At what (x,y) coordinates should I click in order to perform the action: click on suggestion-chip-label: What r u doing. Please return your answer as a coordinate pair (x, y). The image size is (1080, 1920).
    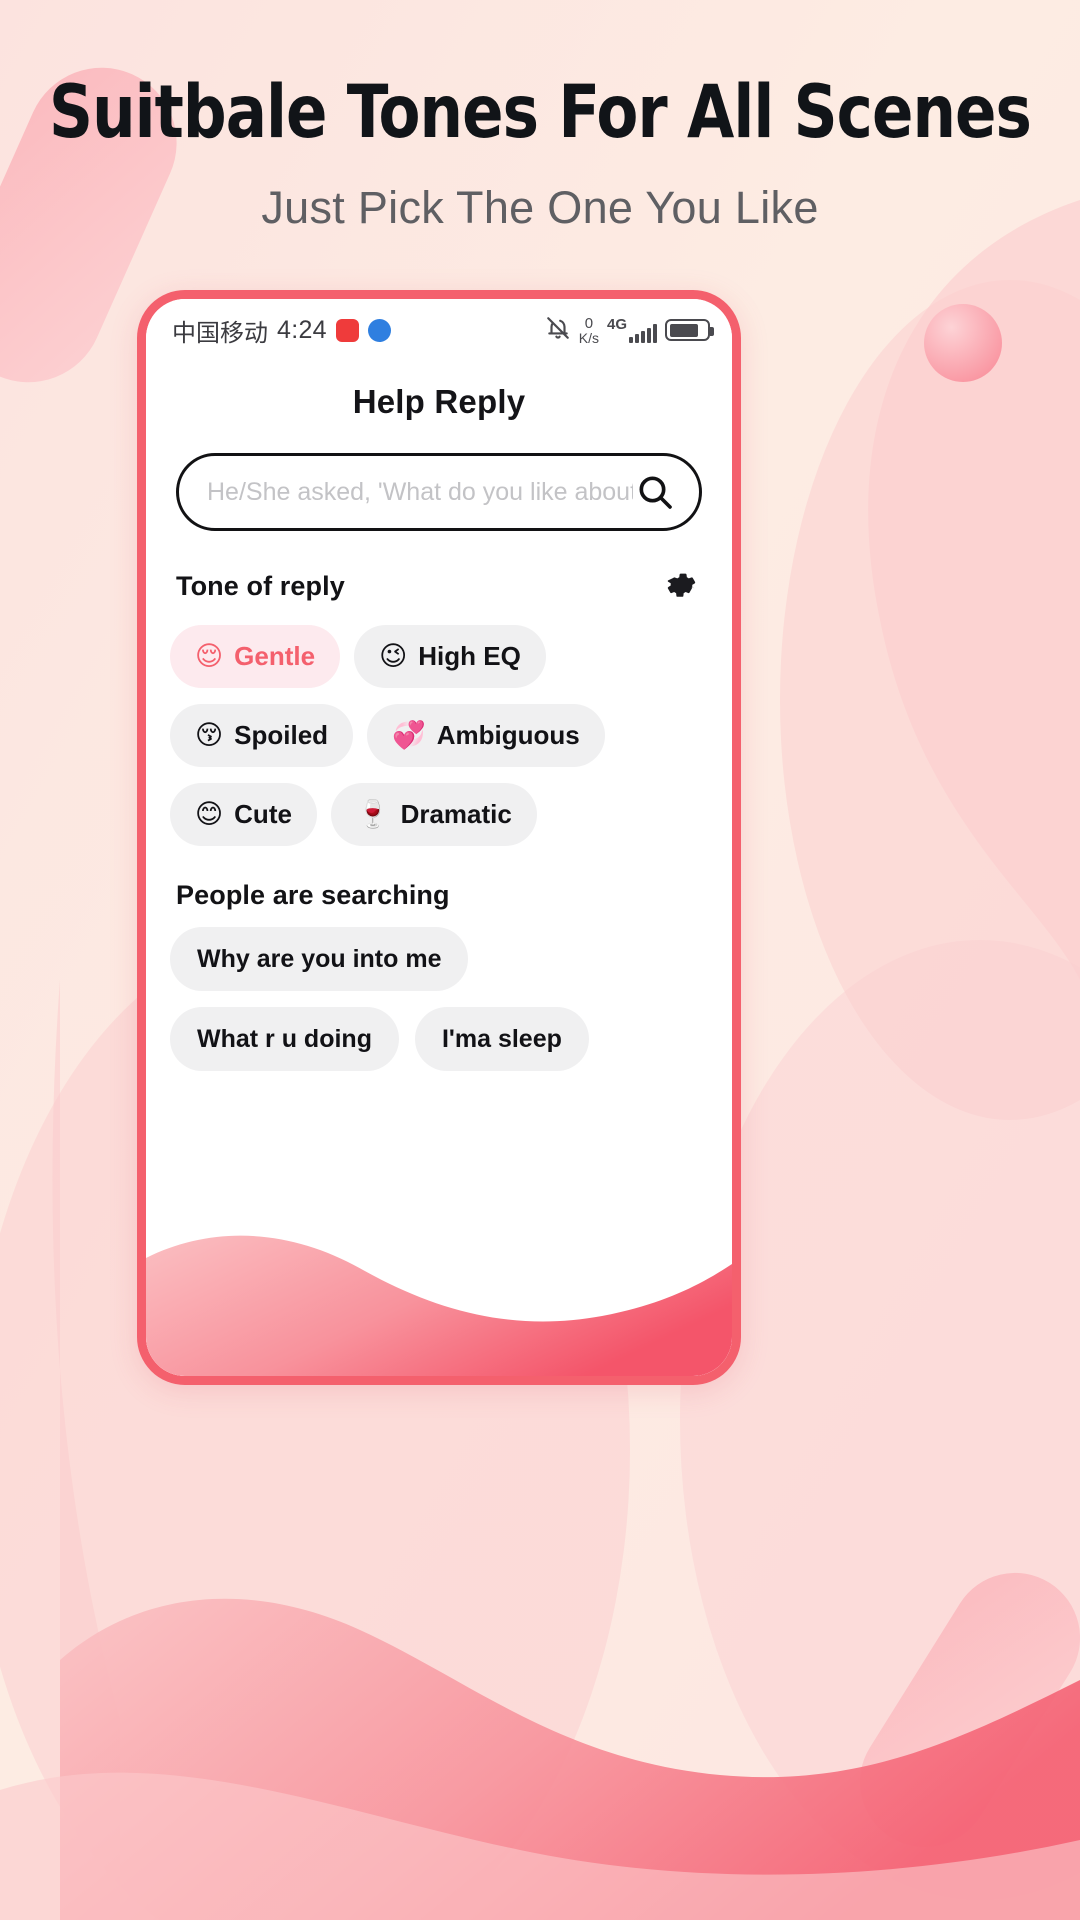
    Looking at the image, I should click on (284, 1038).